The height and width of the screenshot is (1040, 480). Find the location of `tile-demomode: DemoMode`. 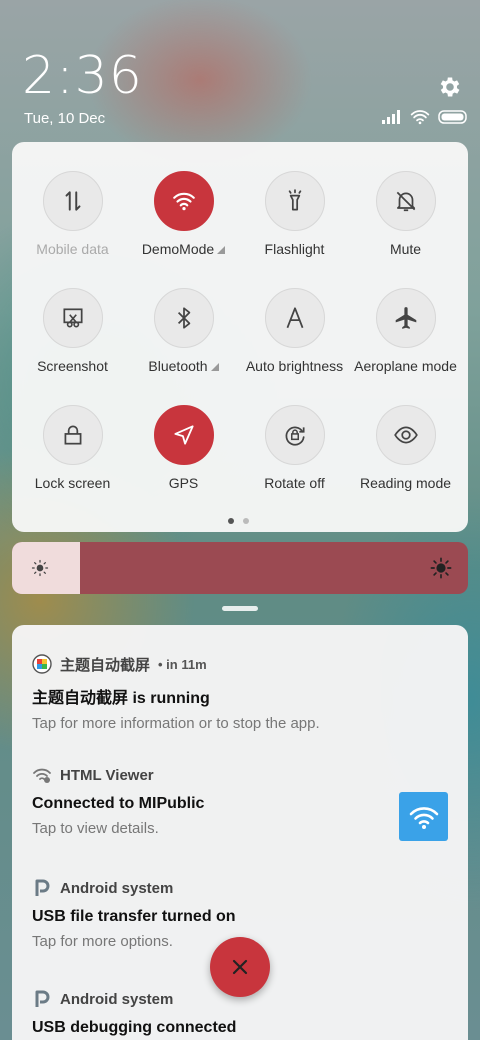

tile-demomode: DemoMode is located at coordinates (183, 226).